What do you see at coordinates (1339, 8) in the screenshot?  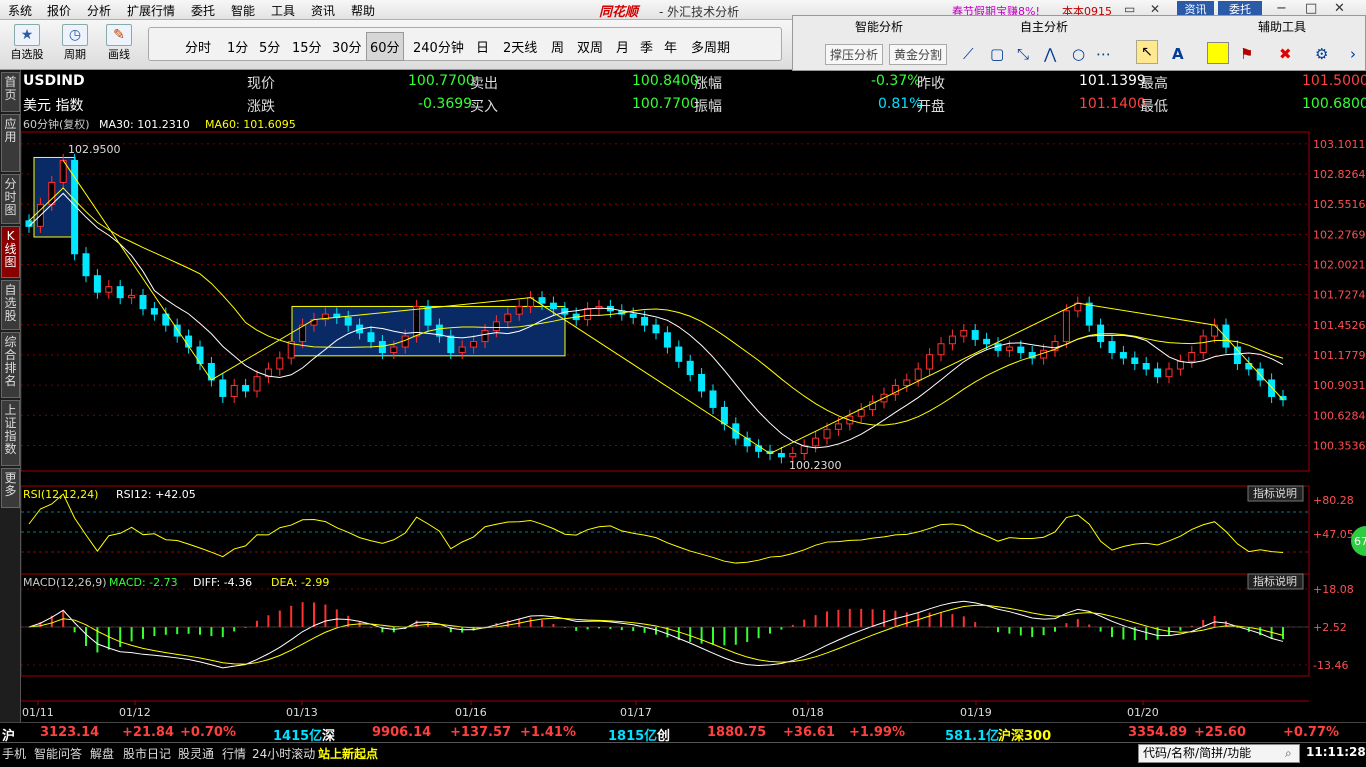 I see `window-close-icon: ✕` at bounding box center [1339, 8].